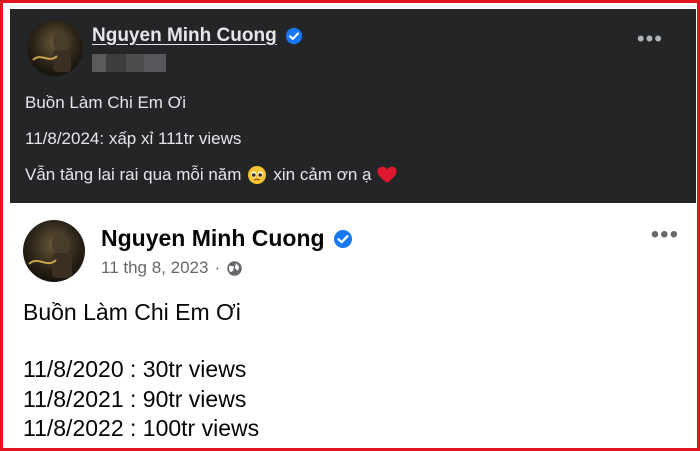  Describe the element at coordinates (154, 268) in the screenshot. I see `post-date-link: 11 thg 8, 2023` at that location.